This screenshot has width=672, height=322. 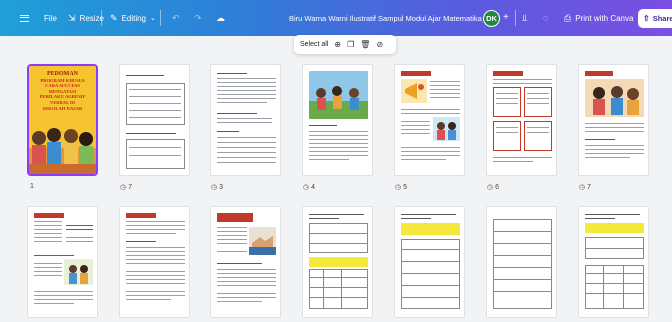 I want to click on undo-button: ↶, so click(x=176, y=18).